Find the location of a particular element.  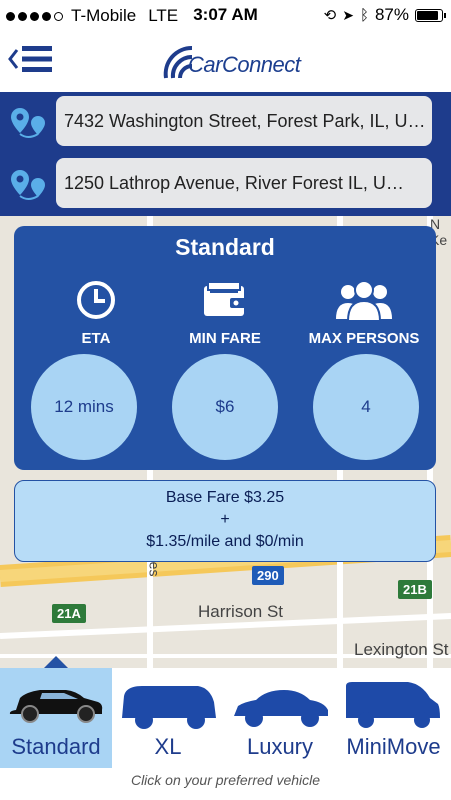

menu-button is located at coordinates (31, 59).